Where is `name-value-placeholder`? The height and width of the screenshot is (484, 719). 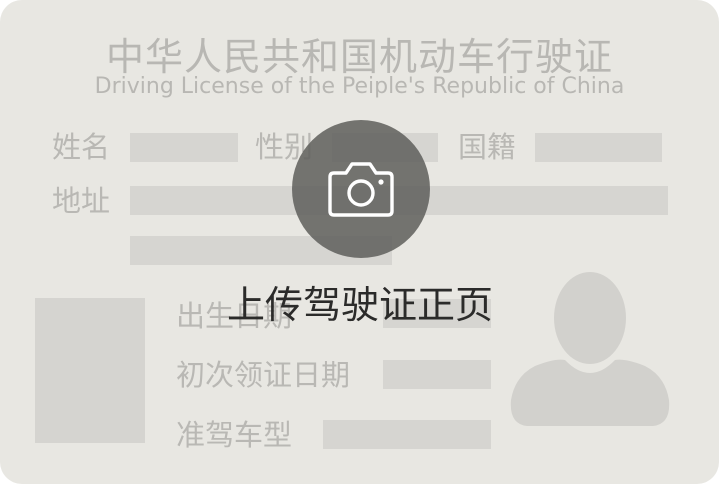
name-value-placeholder is located at coordinates (184, 147).